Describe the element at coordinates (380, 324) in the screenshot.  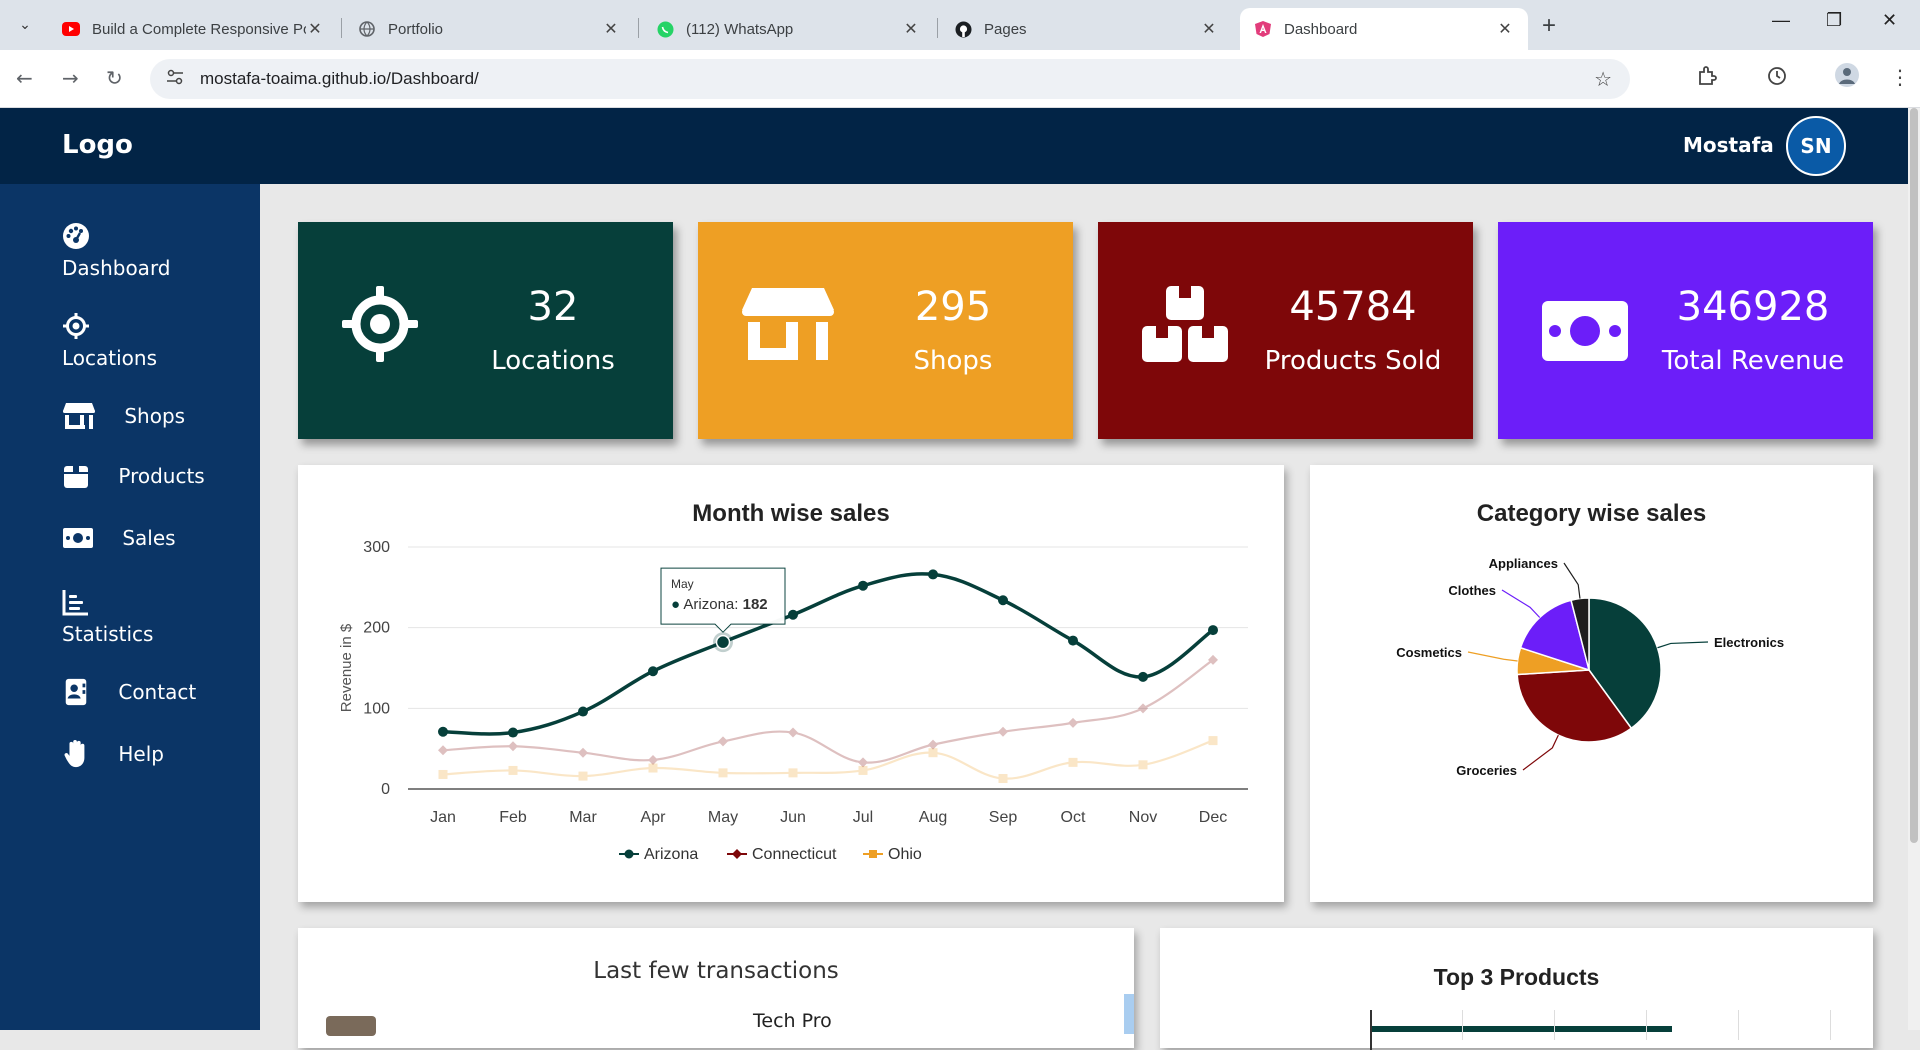
I see `crosshair-icon` at that location.